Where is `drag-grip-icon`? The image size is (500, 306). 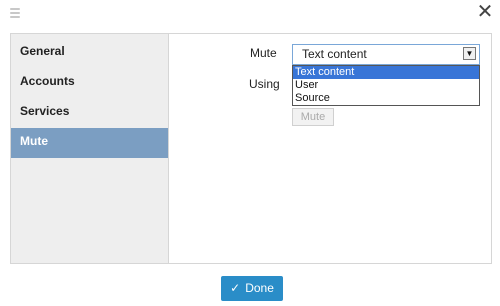 drag-grip-icon is located at coordinates (16, 15).